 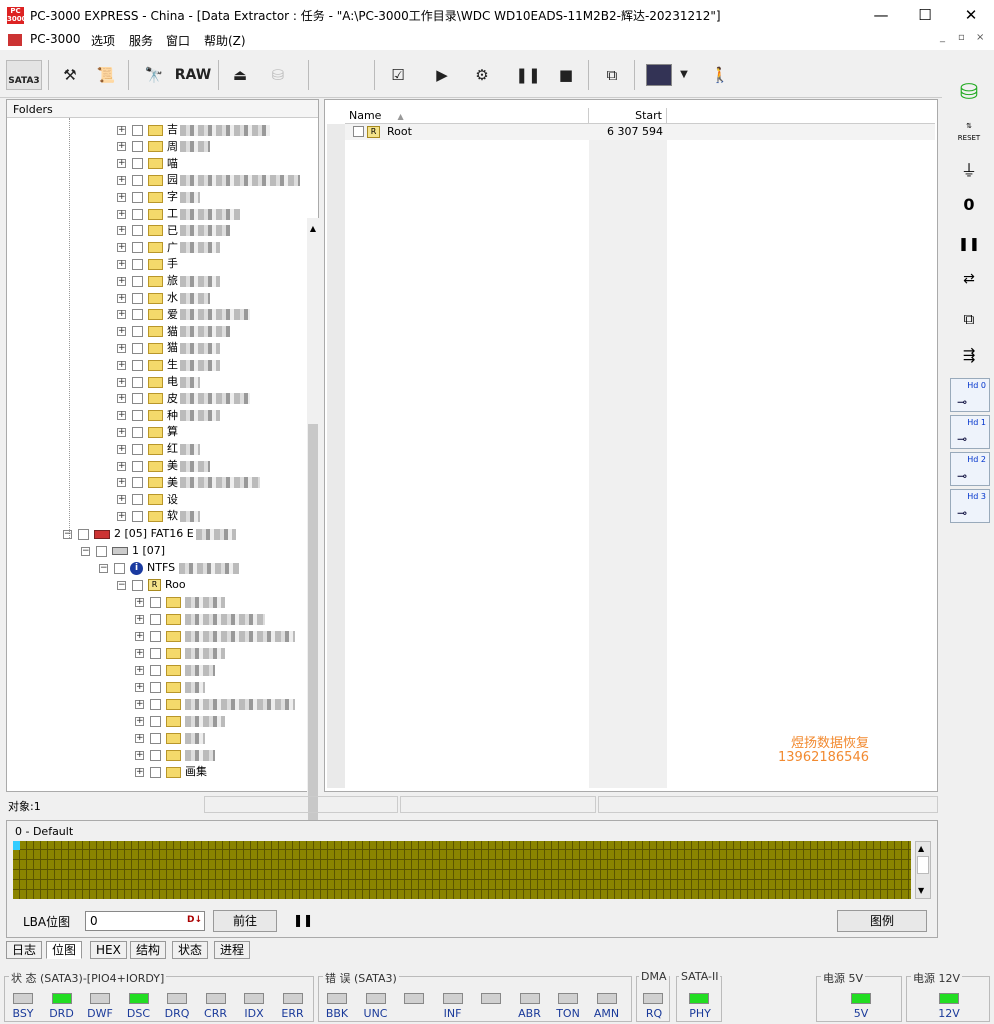 I want to click on folder-node: + 水, so click(x=163, y=298).